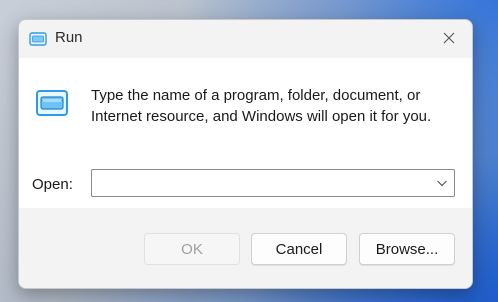 The height and width of the screenshot is (302, 498). I want to click on open-combobox, so click(273, 183).